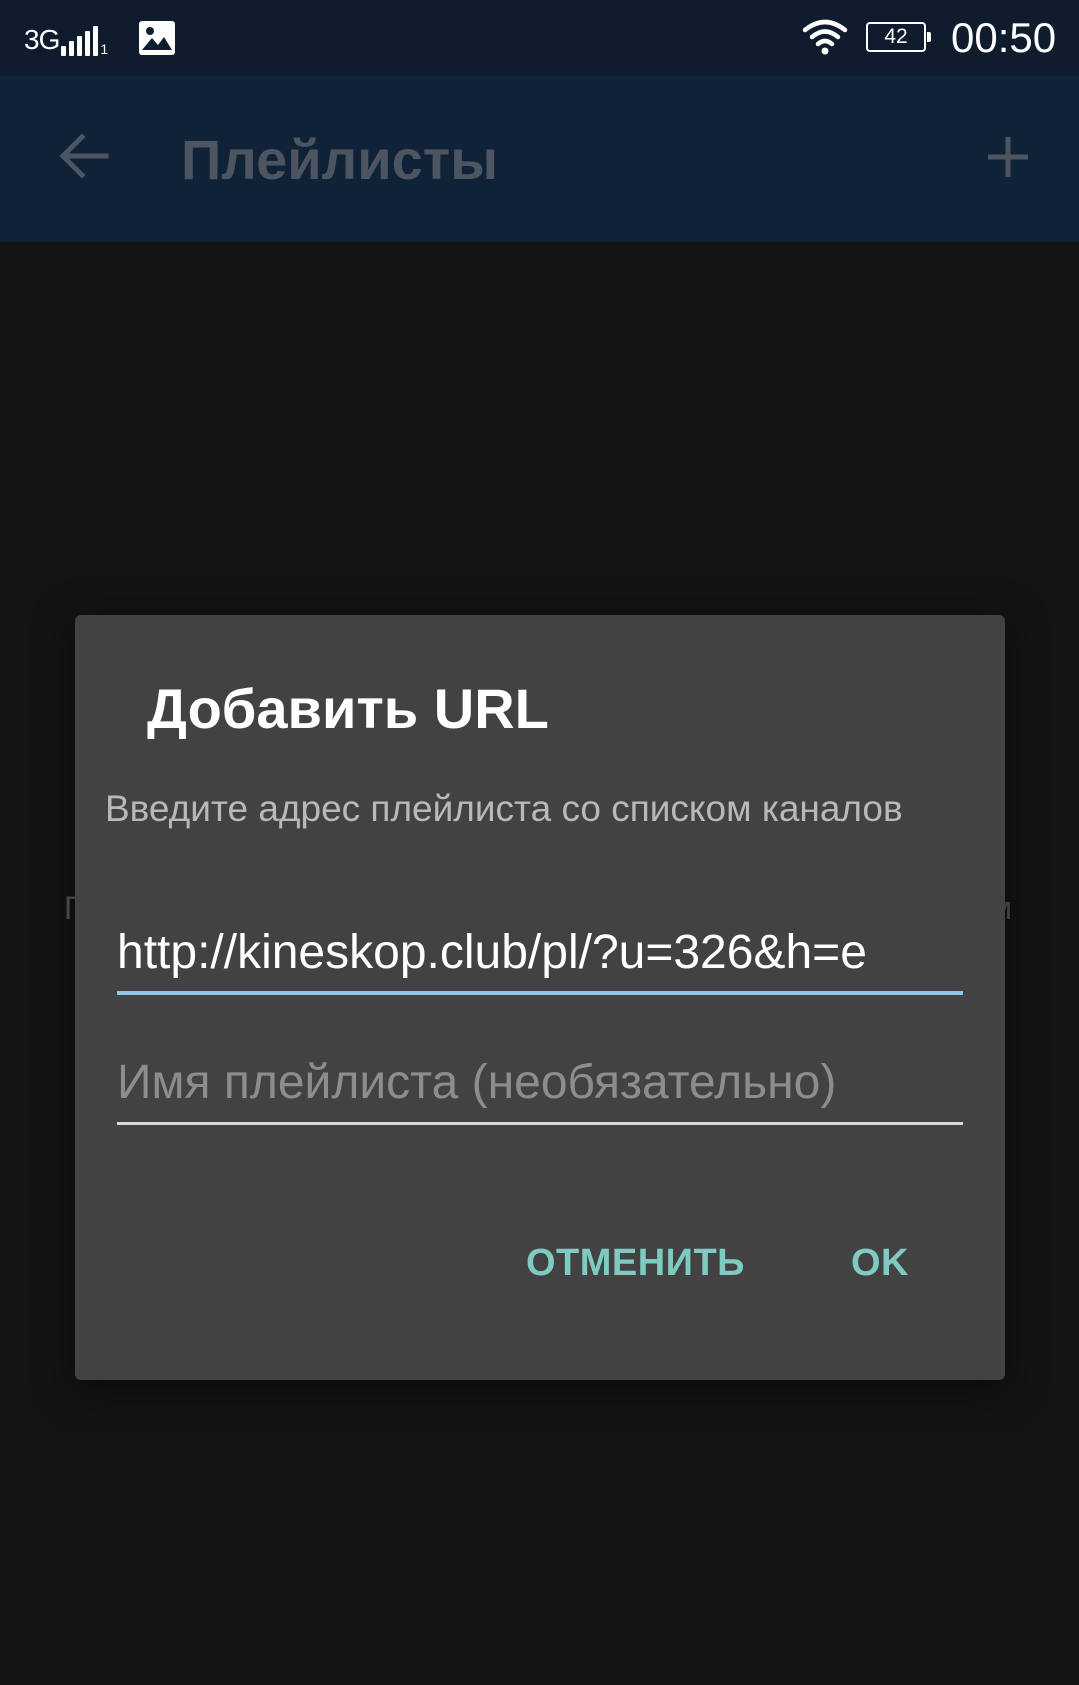  Describe the element at coordinates (880, 1263) in the screenshot. I see `ok-button: OK` at that location.